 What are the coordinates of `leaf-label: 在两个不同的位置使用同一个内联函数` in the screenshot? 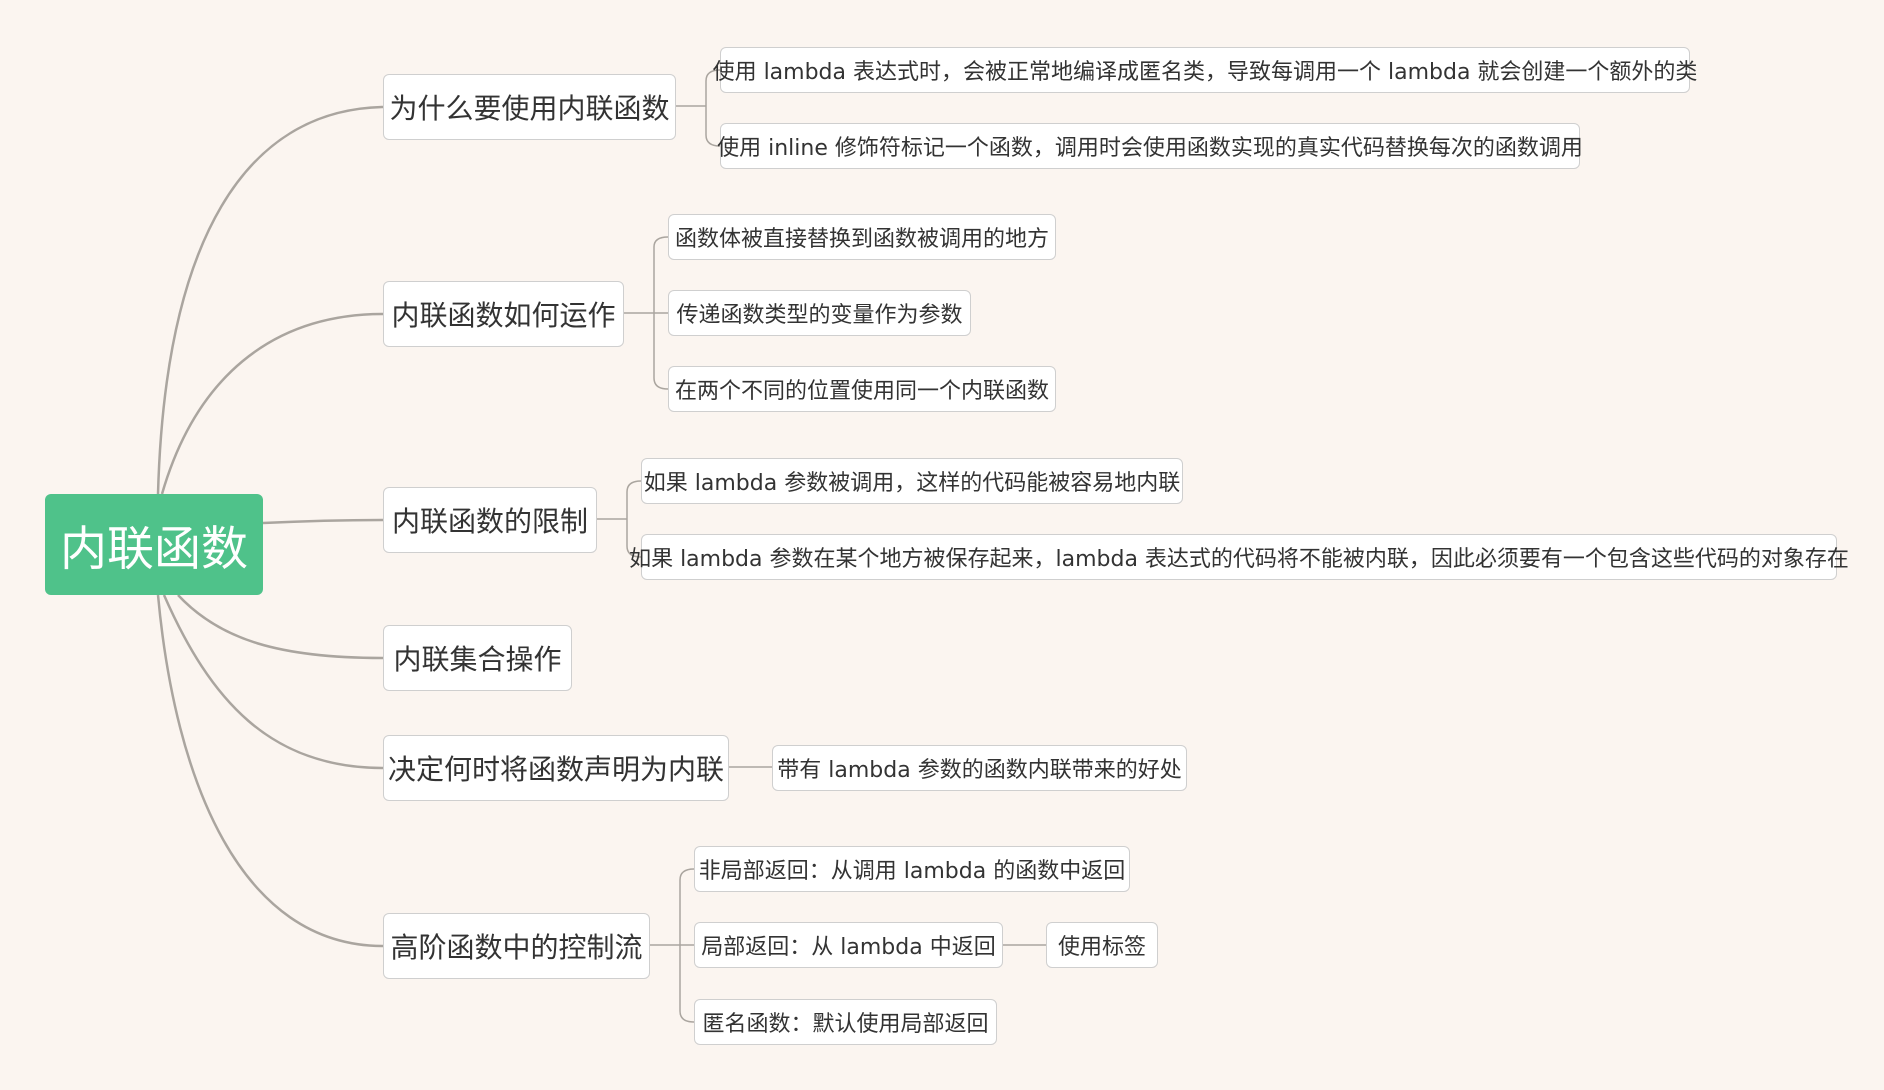 It's located at (862, 391).